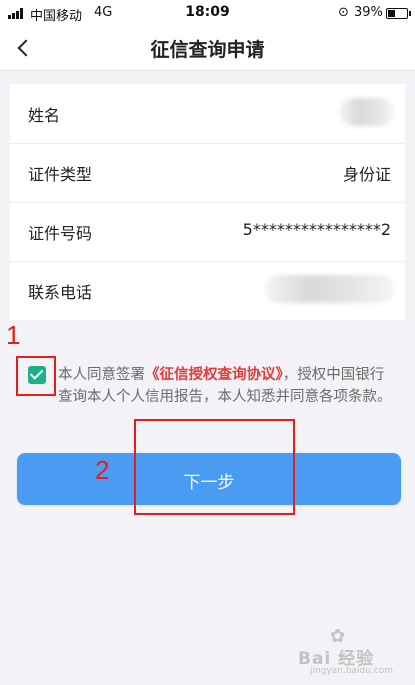 This screenshot has width=415, height=685. What do you see at coordinates (330, 289) in the screenshot?
I see `phone-value-blurred` at bounding box center [330, 289].